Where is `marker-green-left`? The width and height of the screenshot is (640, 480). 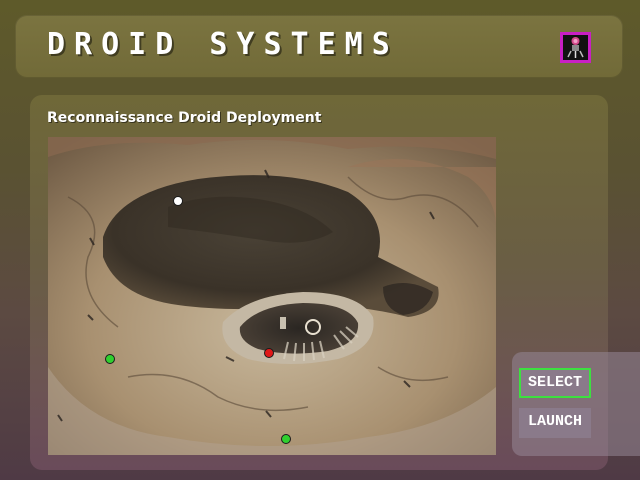 marker-green-left is located at coordinates (110, 359).